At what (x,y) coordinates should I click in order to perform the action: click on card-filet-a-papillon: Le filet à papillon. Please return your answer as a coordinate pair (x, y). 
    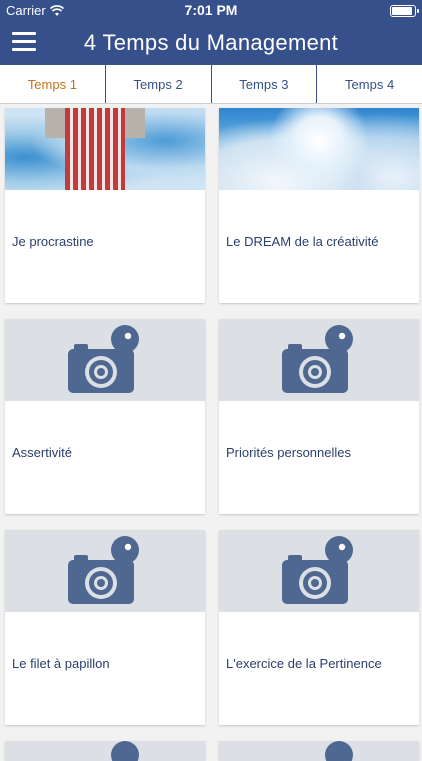
    Looking at the image, I should click on (105, 627).